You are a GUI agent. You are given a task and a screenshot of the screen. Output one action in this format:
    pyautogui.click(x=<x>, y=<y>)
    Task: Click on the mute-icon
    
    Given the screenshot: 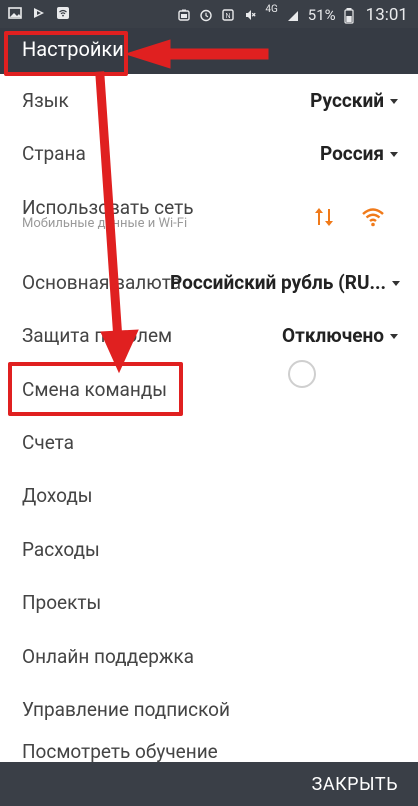 What is the action you would take?
    pyautogui.click(x=250, y=15)
    